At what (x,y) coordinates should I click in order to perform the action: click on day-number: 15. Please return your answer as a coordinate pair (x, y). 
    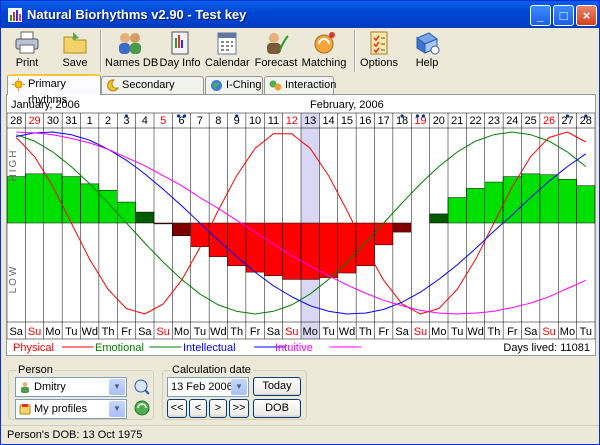
    Looking at the image, I should click on (347, 121).